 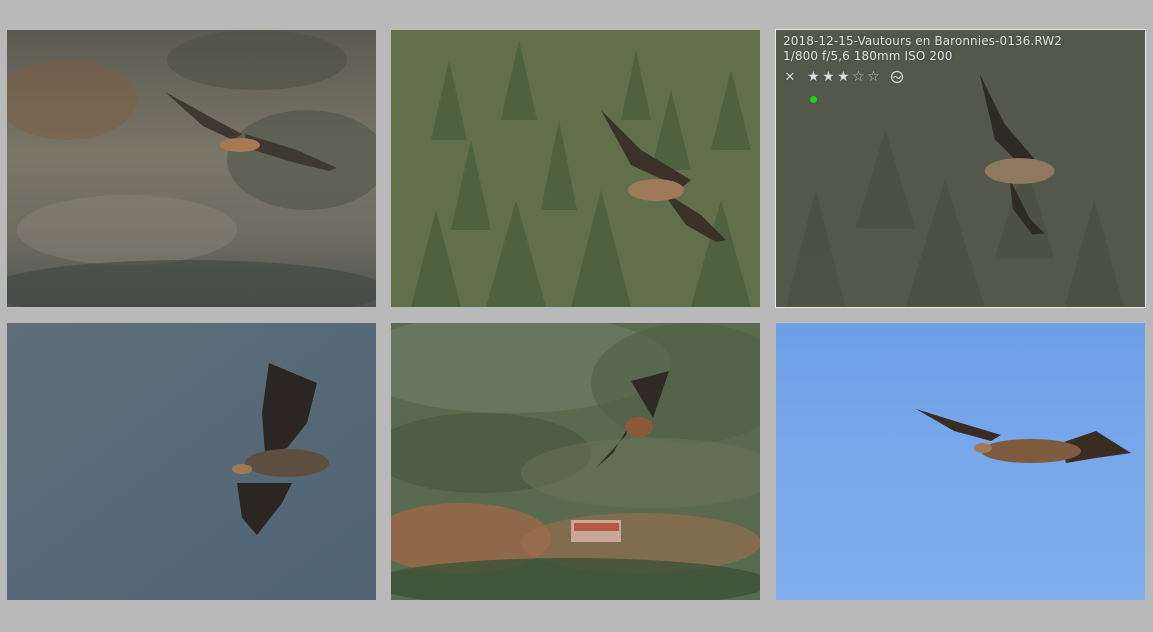 I want to click on vulture-photo-cliff, so click(x=191, y=168).